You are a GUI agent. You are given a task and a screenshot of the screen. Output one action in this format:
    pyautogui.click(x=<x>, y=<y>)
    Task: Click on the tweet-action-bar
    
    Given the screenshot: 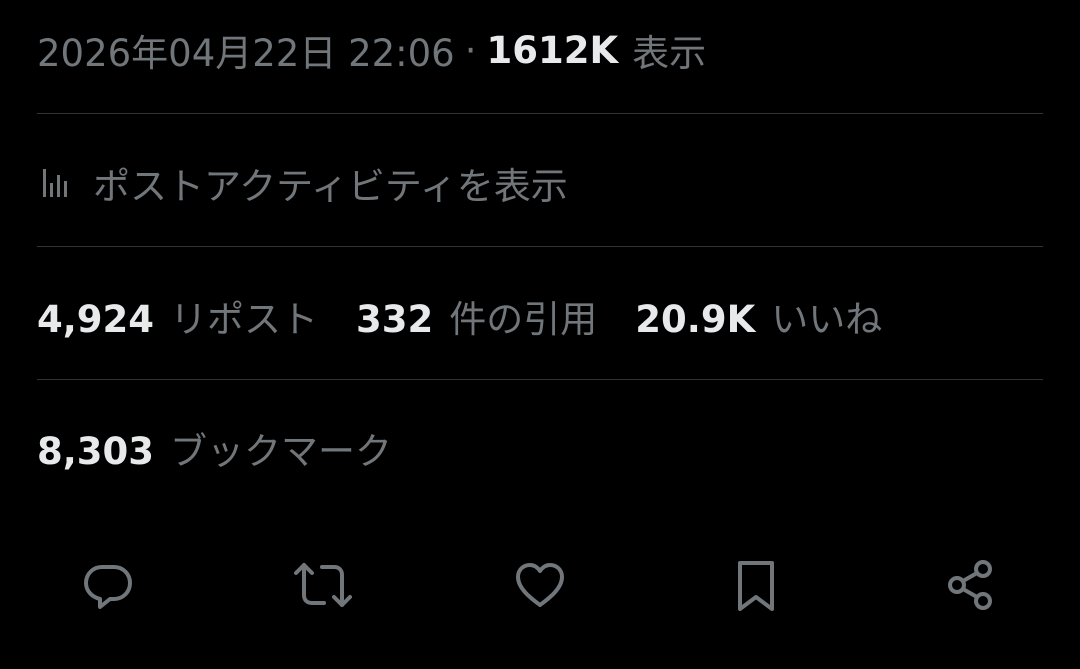 What is the action you would take?
    pyautogui.click(x=540, y=585)
    